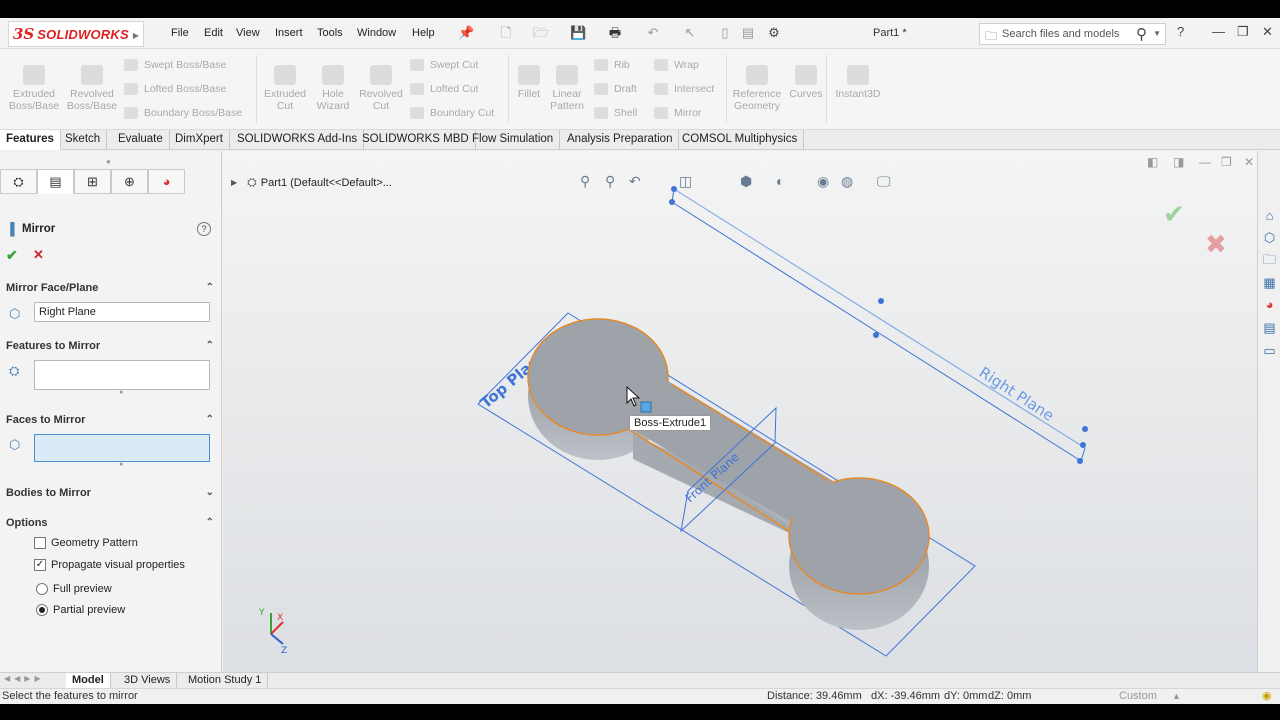 Image resolution: width=1280 pixels, height=720 pixels. I want to click on full-preview-radio, so click(42, 589).